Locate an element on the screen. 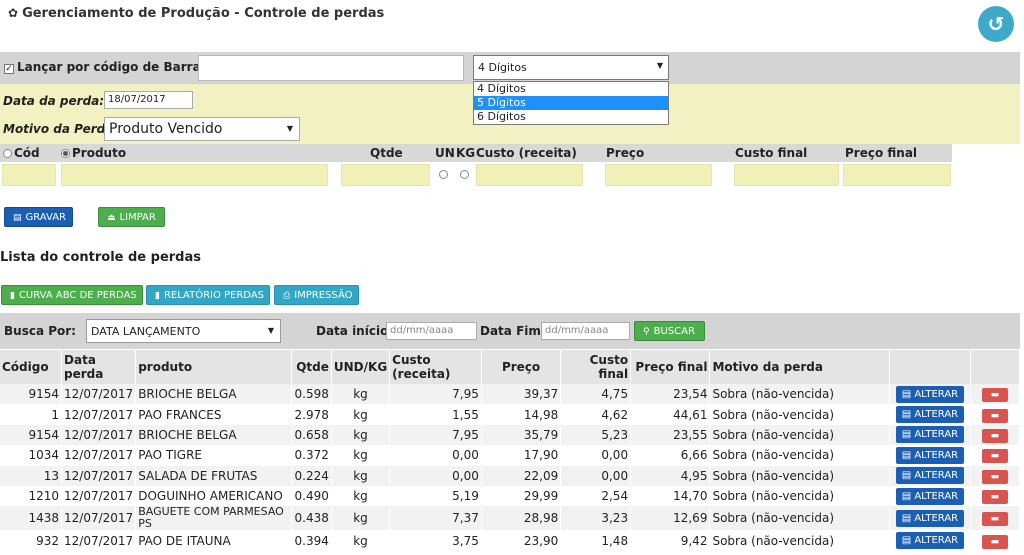 This screenshot has width=1024, height=555. cell-codigo: 932 is located at coordinates (31, 540).